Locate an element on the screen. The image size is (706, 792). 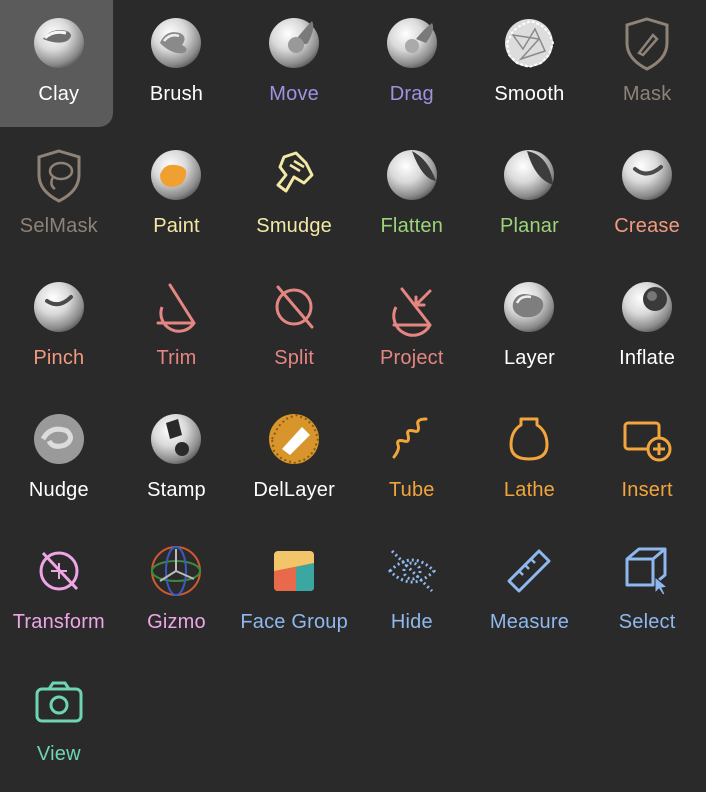
tool-smooth: Smooth is located at coordinates (530, 66).